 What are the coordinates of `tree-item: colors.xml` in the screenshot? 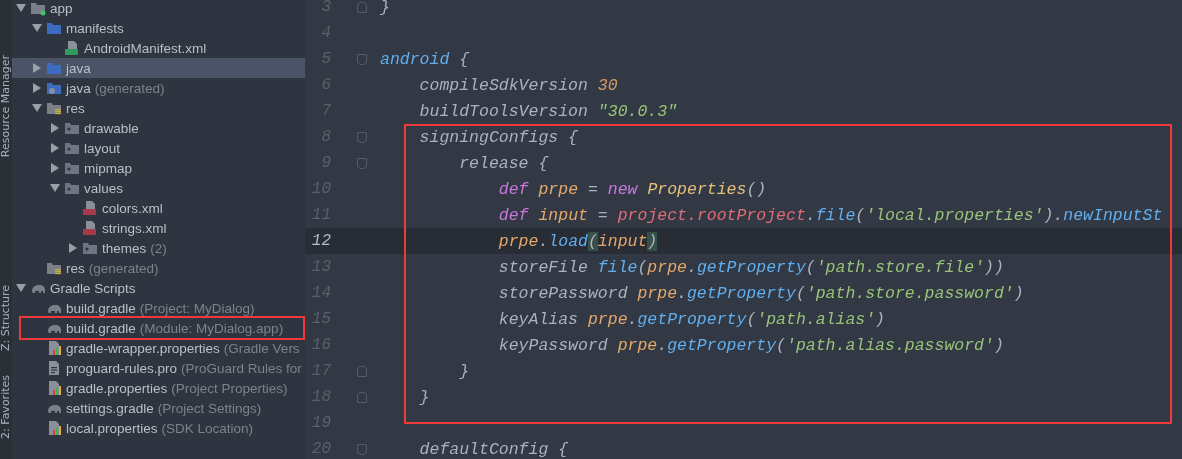 It's located at (158, 208).